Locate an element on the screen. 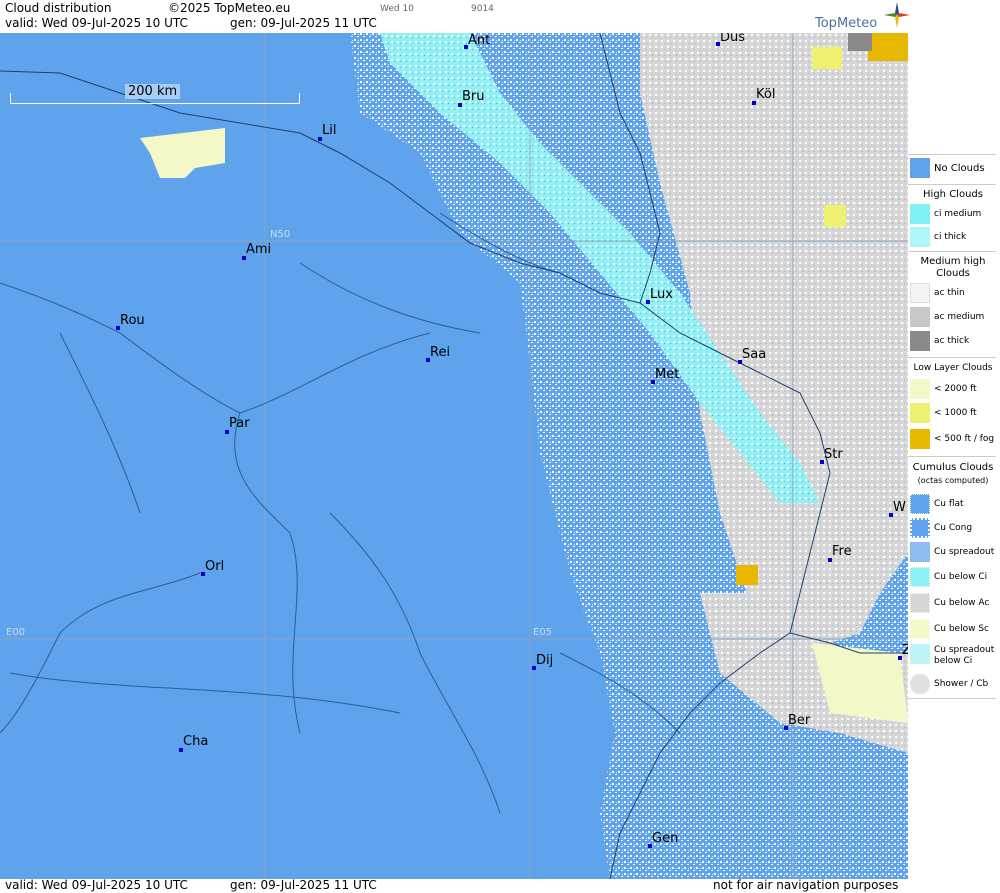  compass-star-icon is located at coordinates (897, 15).